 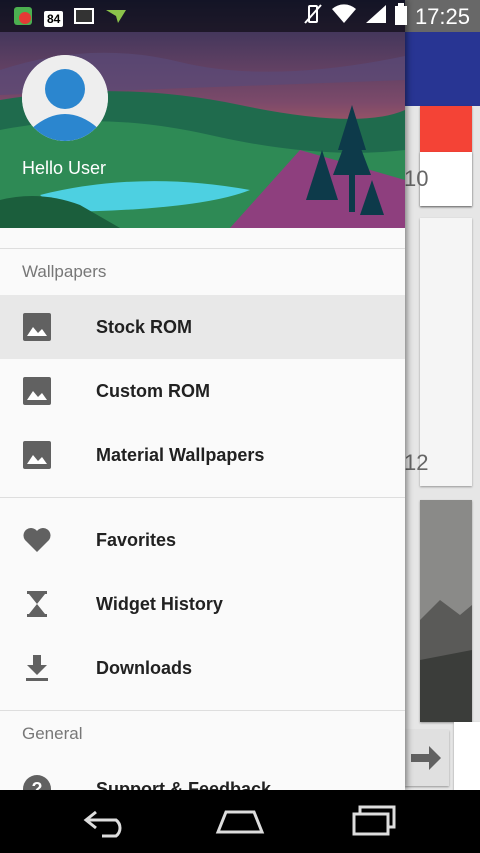 What do you see at coordinates (416, 178) in the screenshot?
I see `card-number: 10` at bounding box center [416, 178].